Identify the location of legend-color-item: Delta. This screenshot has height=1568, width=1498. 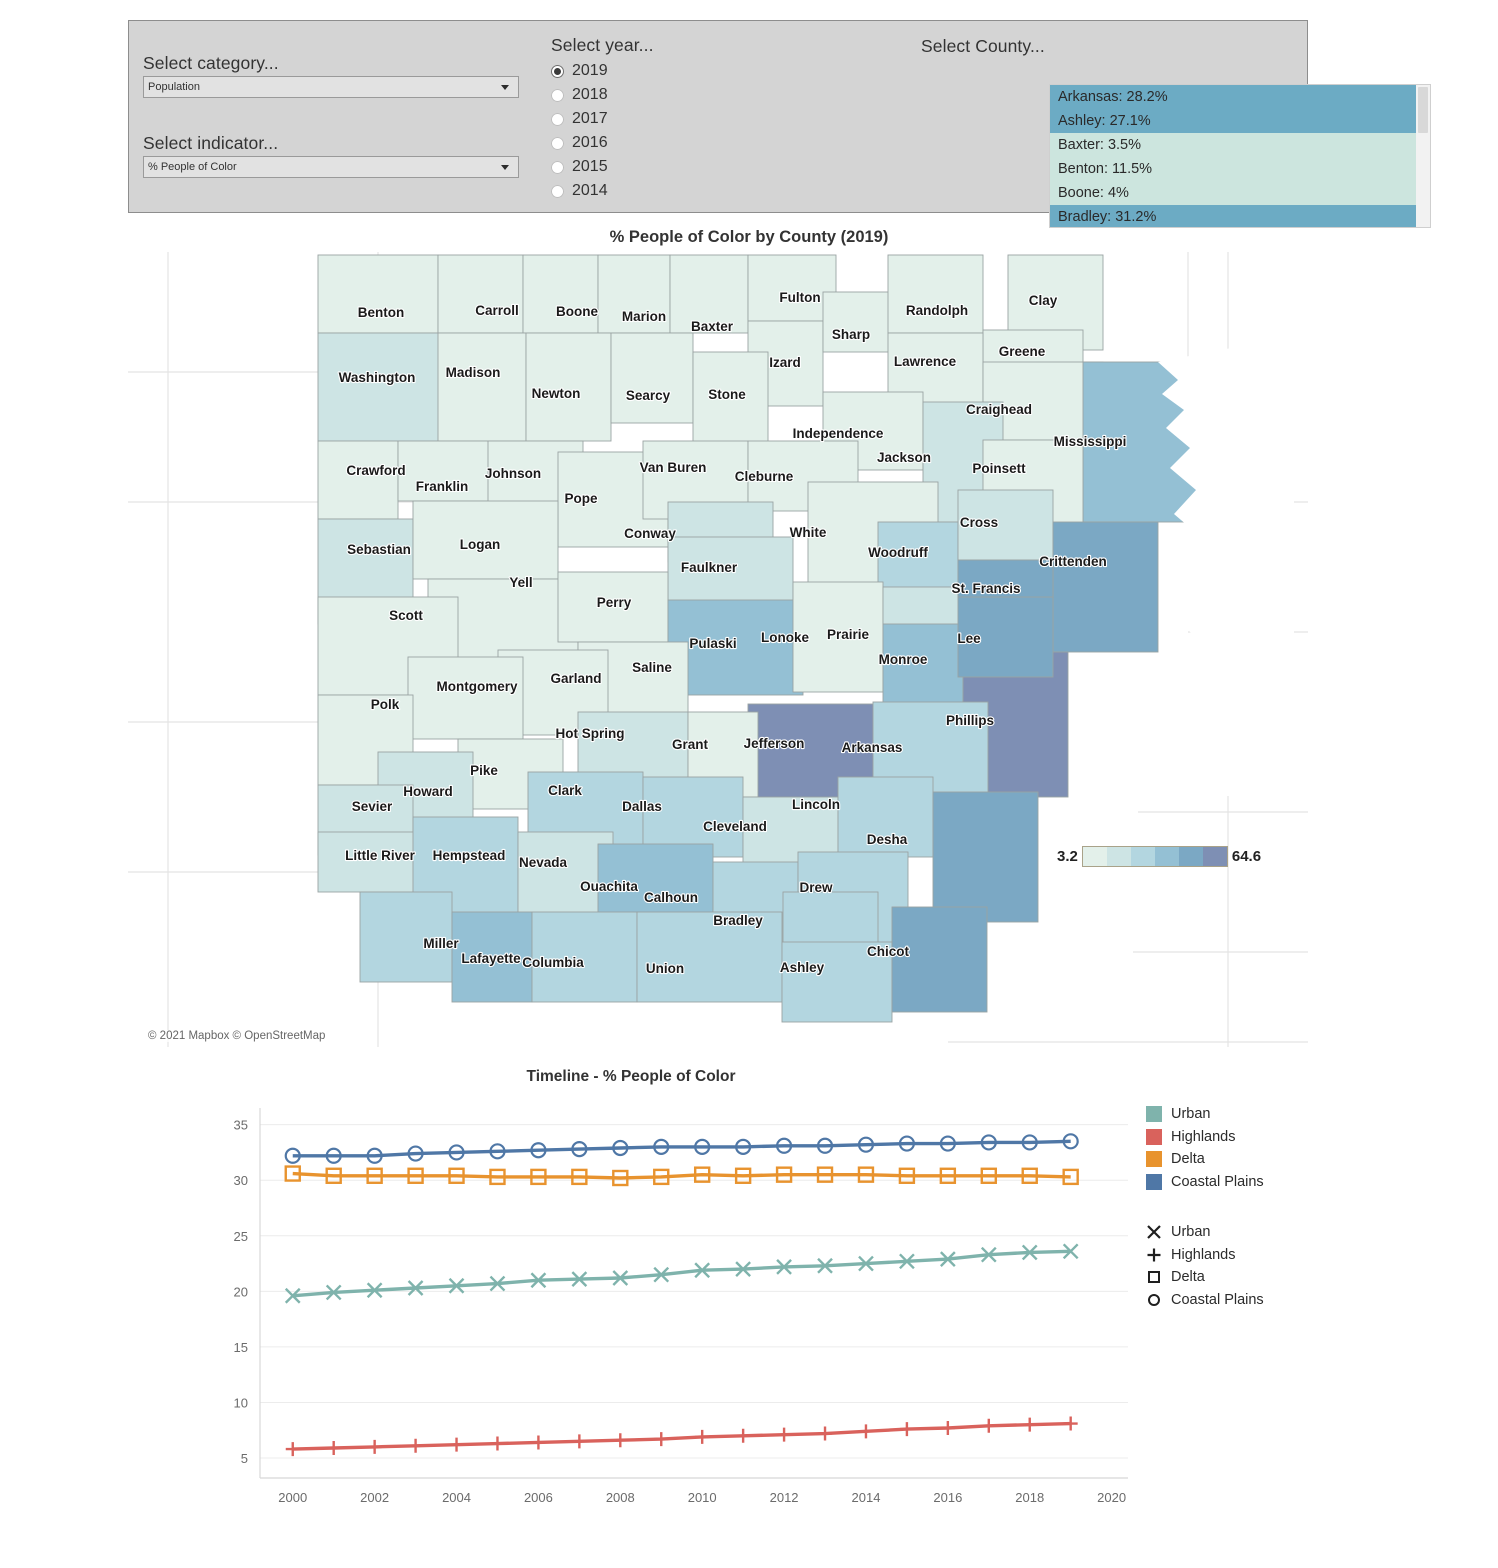
(1266, 1159).